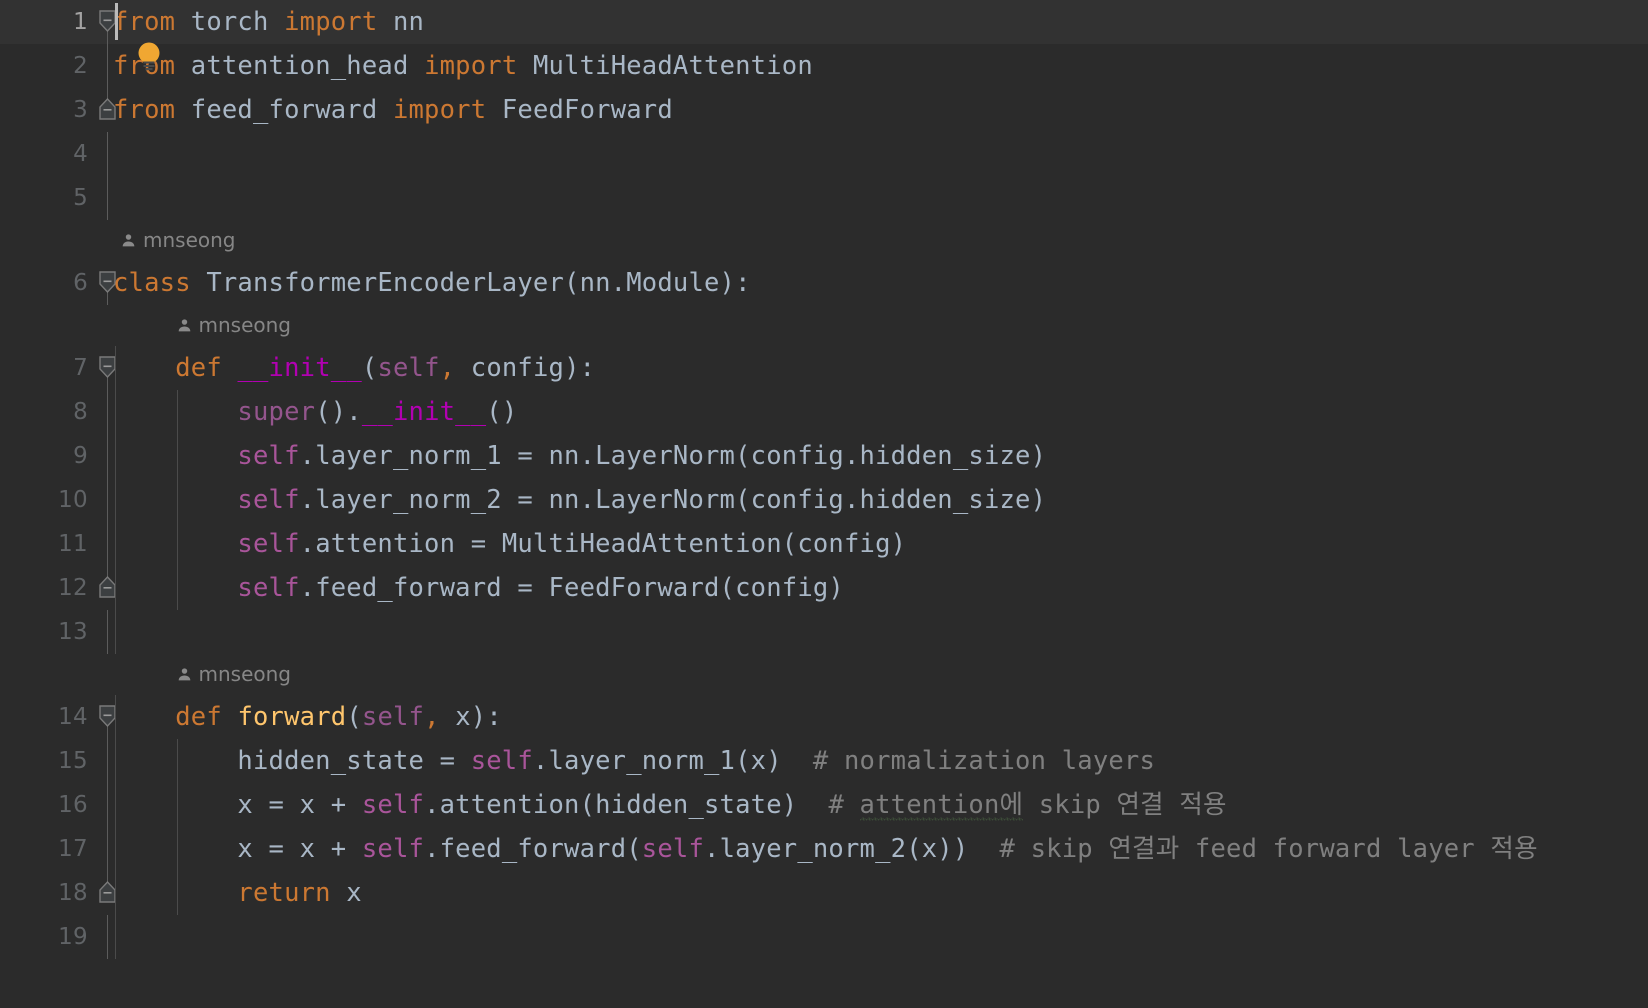  I want to click on line-number: 14, so click(73, 717).